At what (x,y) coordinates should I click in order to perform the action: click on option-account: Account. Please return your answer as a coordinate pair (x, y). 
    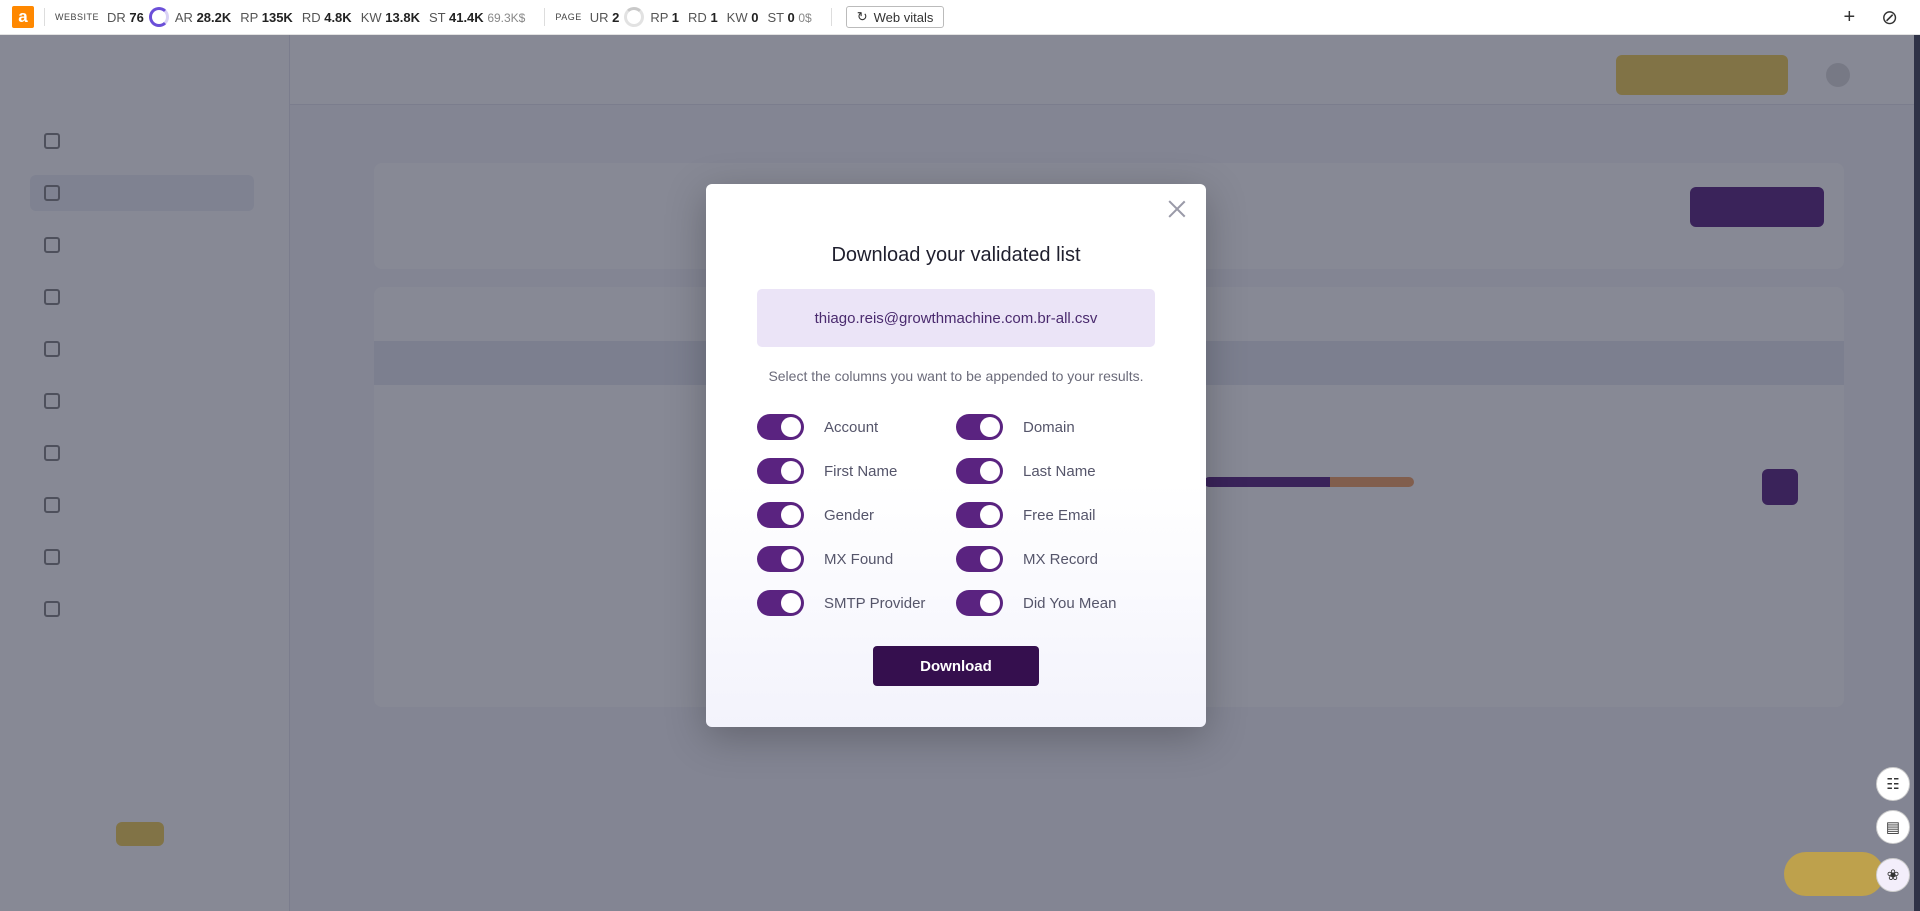
    Looking at the image, I should click on (856, 427).